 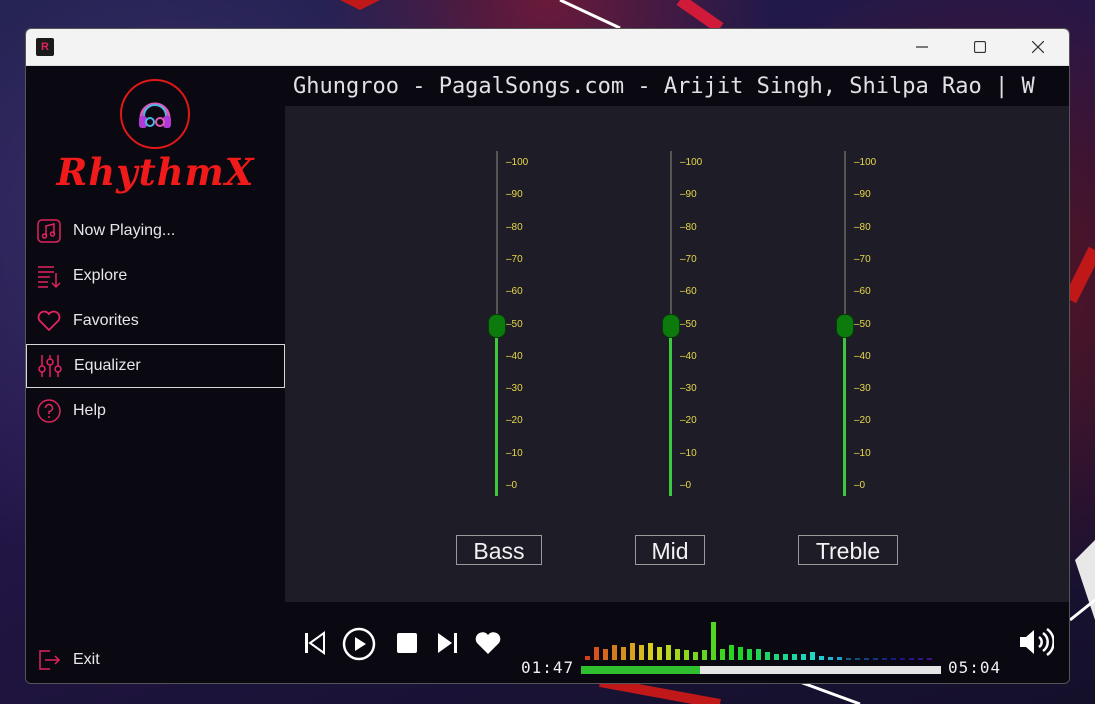 I want to click on nav-favorites: Favorites, so click(x=155, y=321).